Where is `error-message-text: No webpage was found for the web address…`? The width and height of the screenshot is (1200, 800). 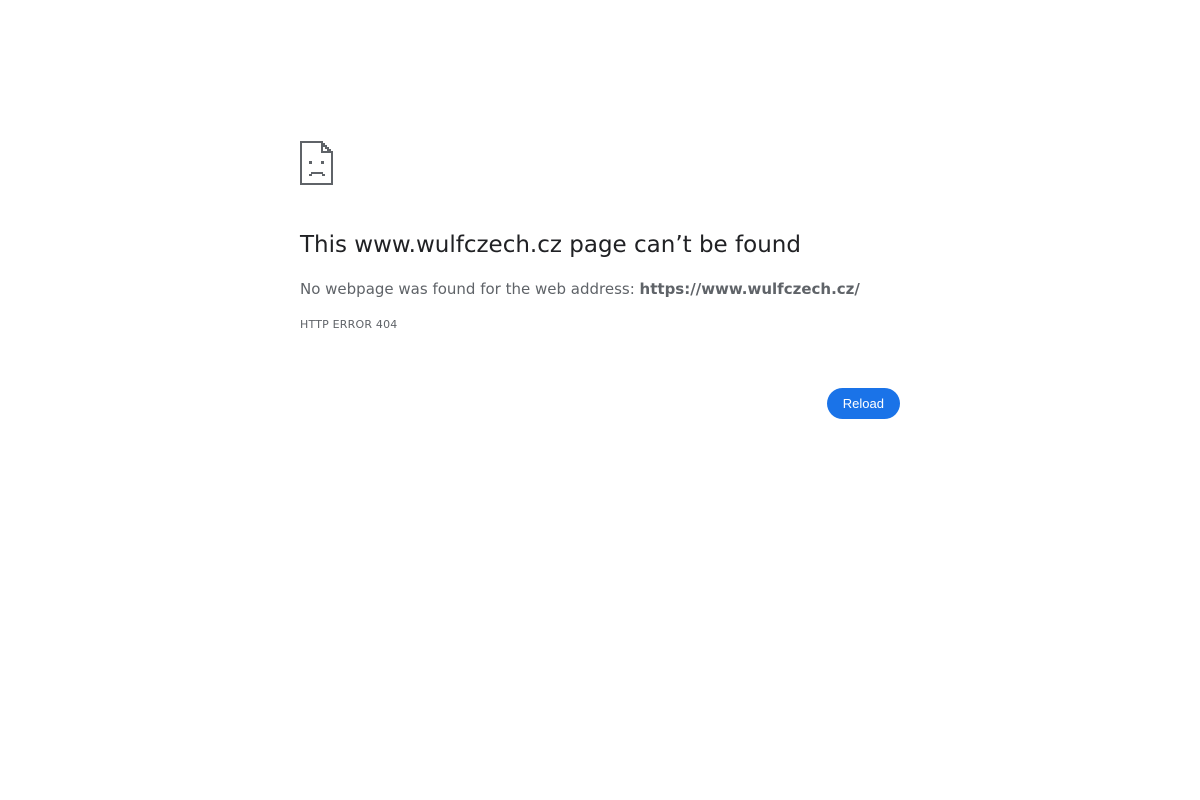
error-message-text: No webpage was found for the web address… is located at coordinates (470, 289).